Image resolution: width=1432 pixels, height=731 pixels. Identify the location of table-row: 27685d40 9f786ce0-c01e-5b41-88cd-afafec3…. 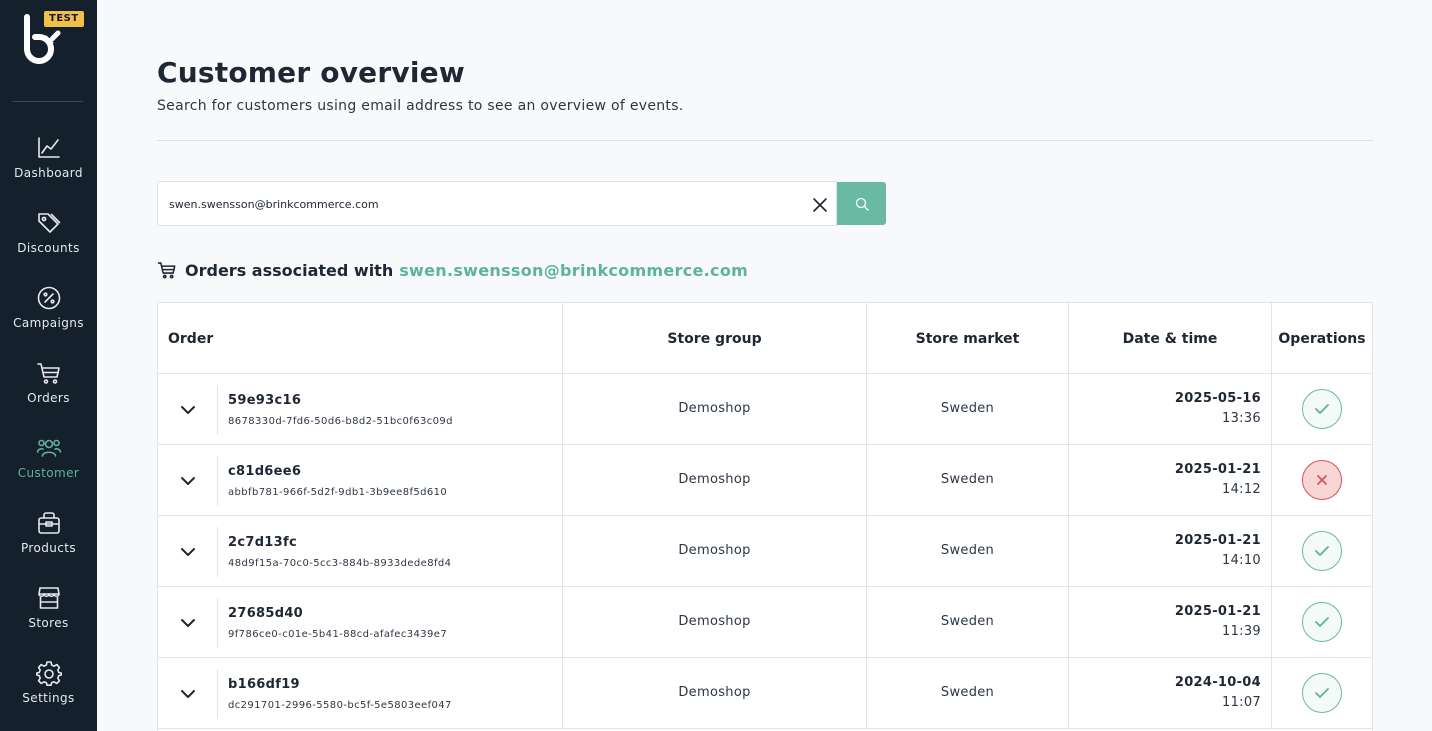
(765, 622).